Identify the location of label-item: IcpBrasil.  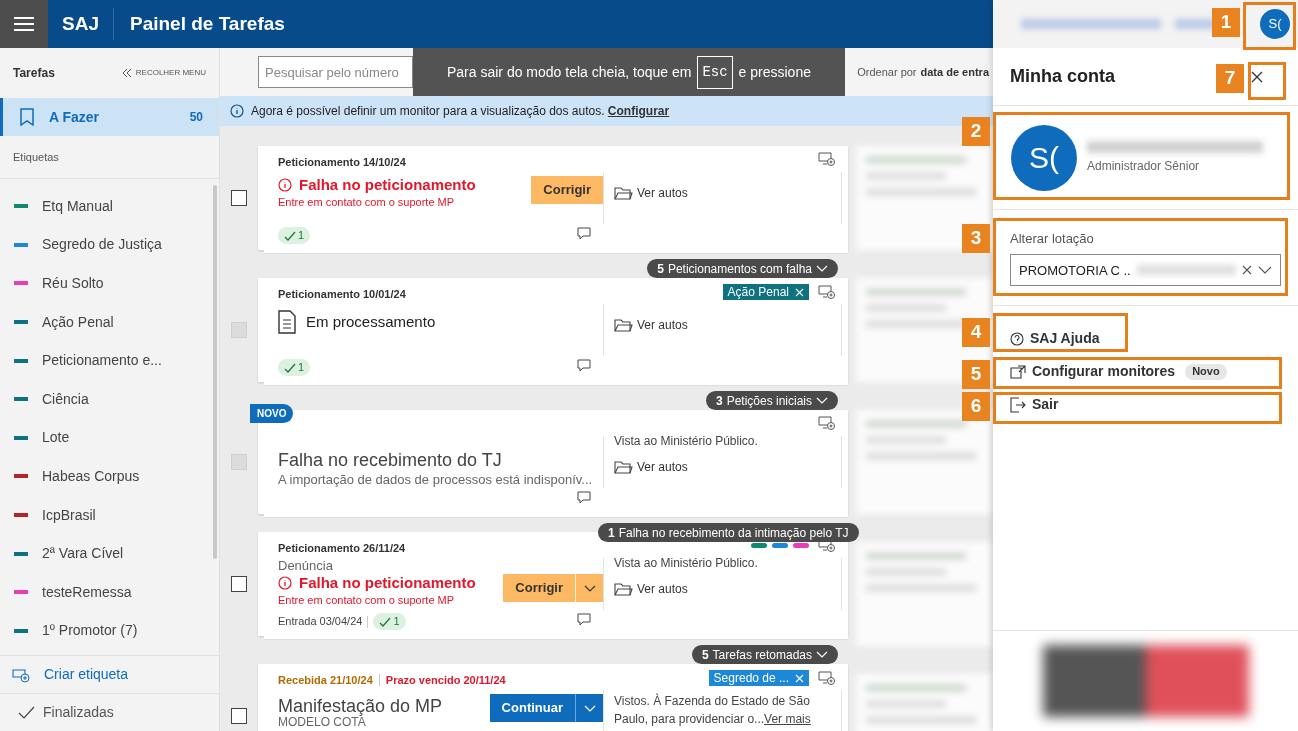
(69, 515).